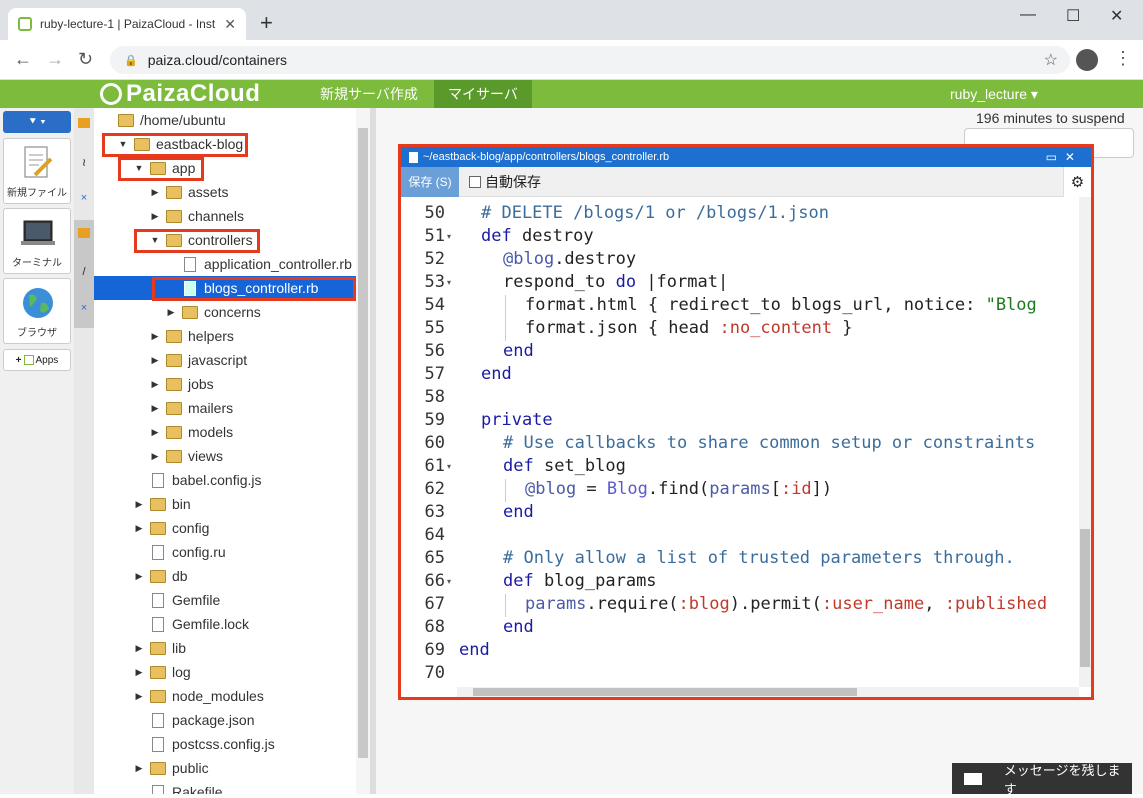 The height and width of the screenshot is (798, 1143). I want to click on leave-message-button: メッセージを残します, so click(1042, 780).